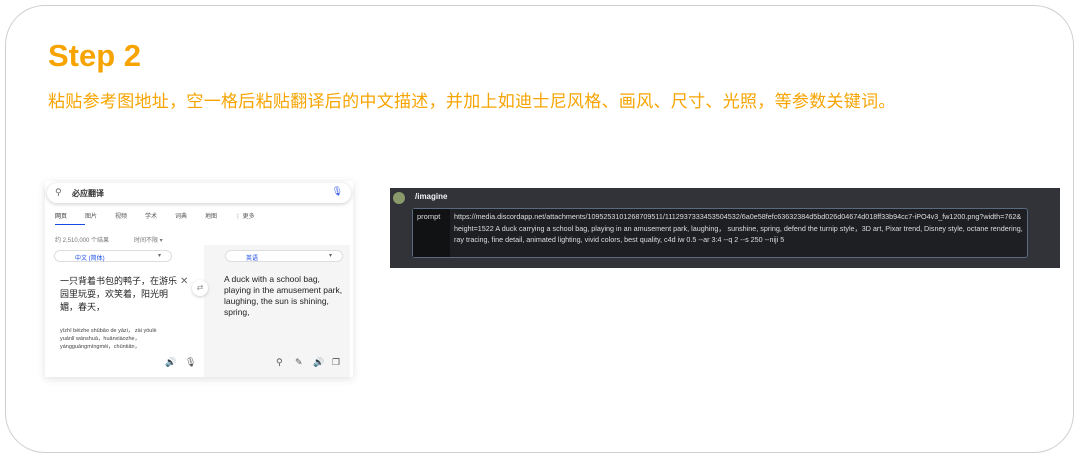  Describe the element at coordinates (88, 193) in the screenshot. I see `search-query: 必应翻译` at that location.